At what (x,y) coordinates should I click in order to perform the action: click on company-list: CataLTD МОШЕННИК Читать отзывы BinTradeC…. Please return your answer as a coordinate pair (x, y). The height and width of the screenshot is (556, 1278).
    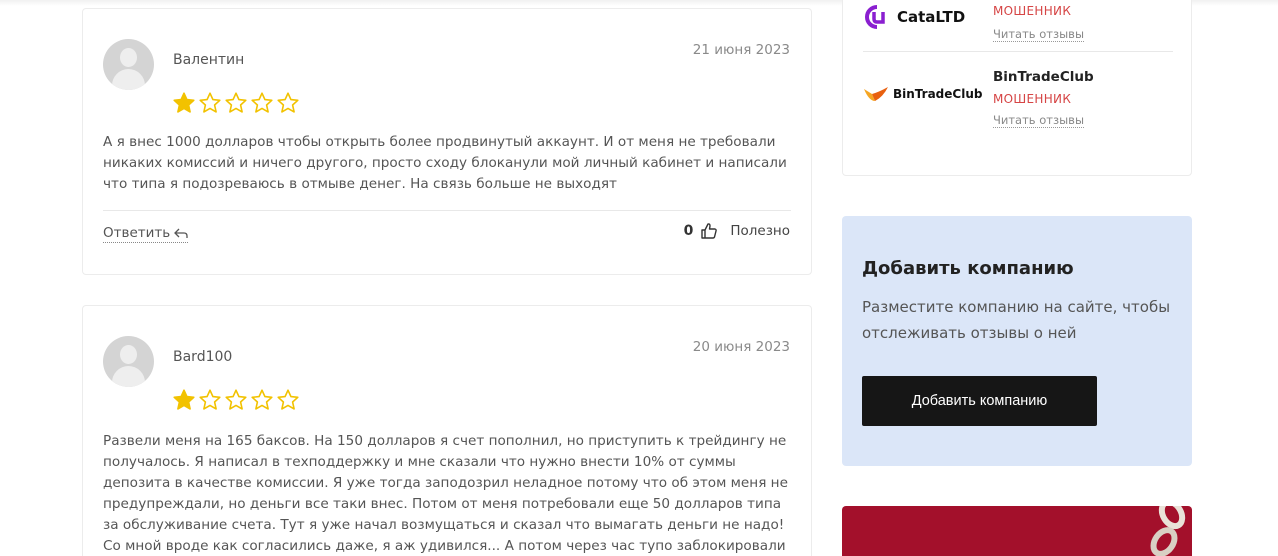
    Looking at the image, I should click on (1017, 88).